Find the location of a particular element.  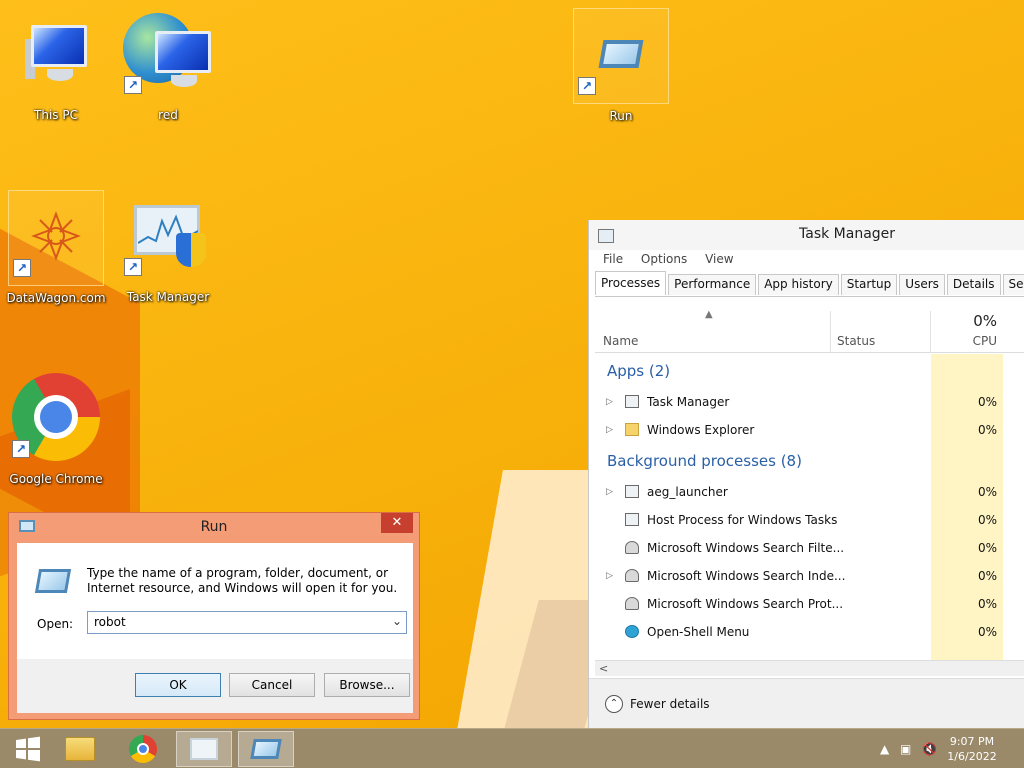

system-tray: ▲ ▣ 🔇 9:07 PM 1/6/2022 is located at coordinates (944, 748).